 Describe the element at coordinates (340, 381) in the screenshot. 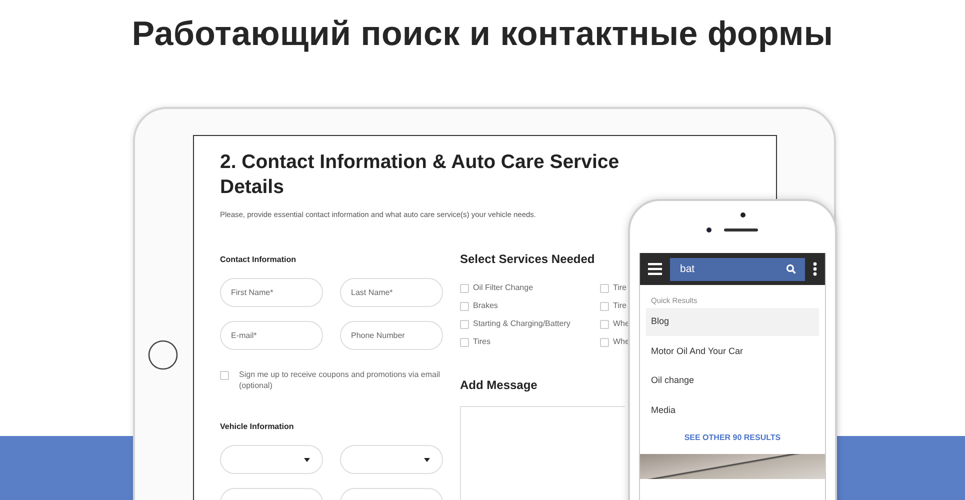

I see `checkbox-label: Sign me up to receive coupons and promotions via email (optional)` at that location.